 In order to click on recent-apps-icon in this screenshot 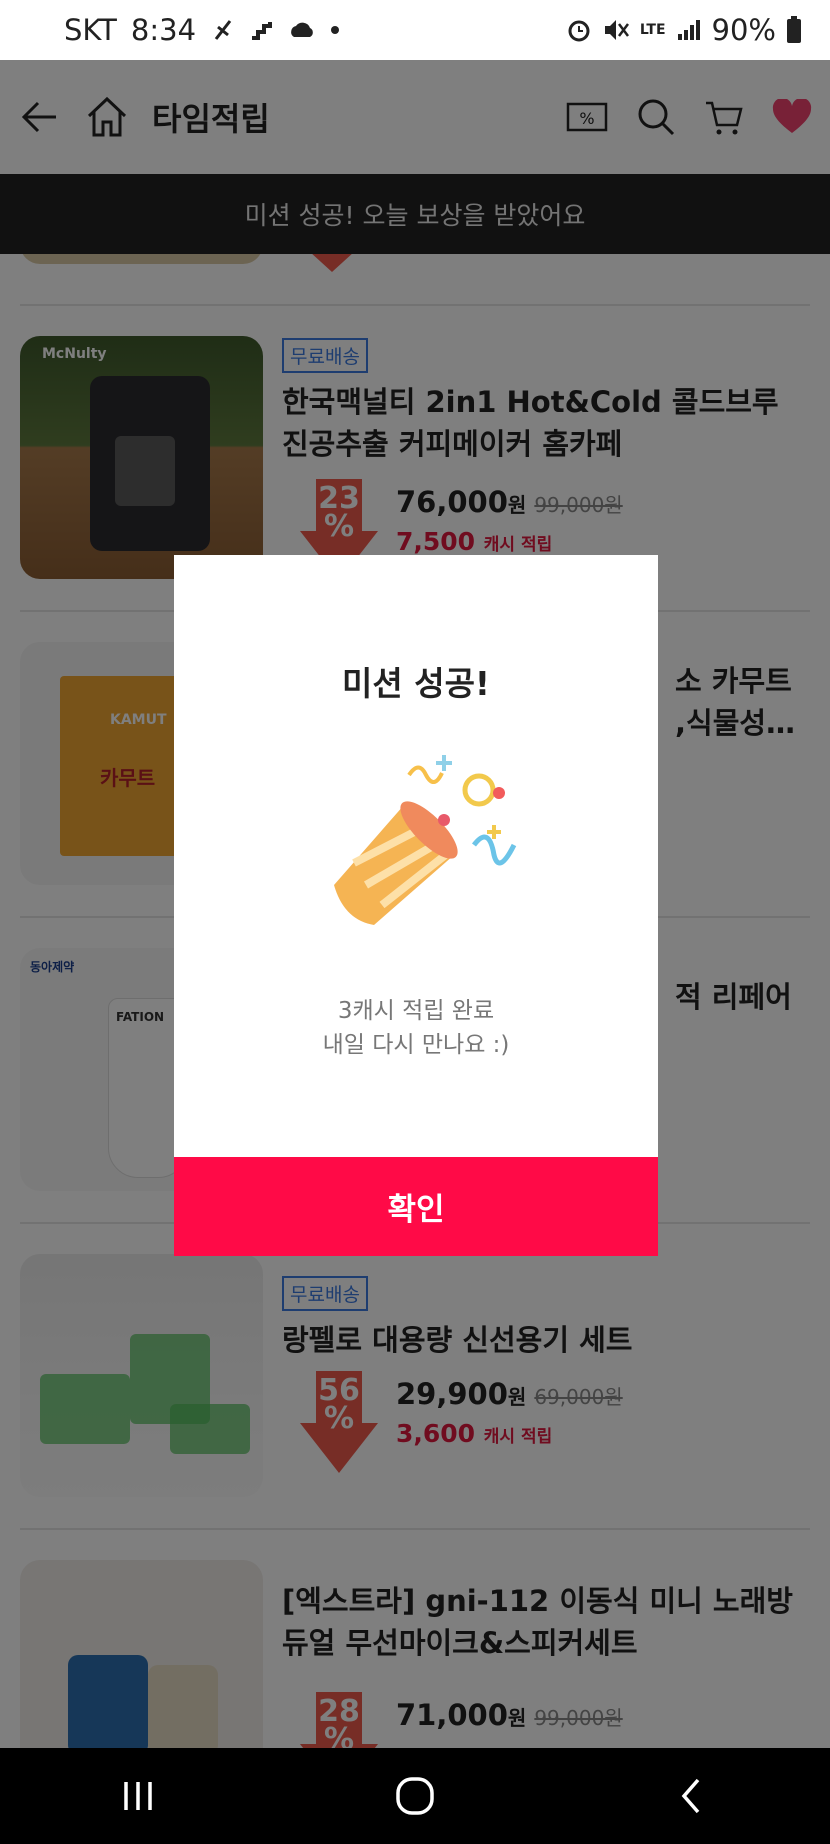, I will do `click(138, 1796)`.